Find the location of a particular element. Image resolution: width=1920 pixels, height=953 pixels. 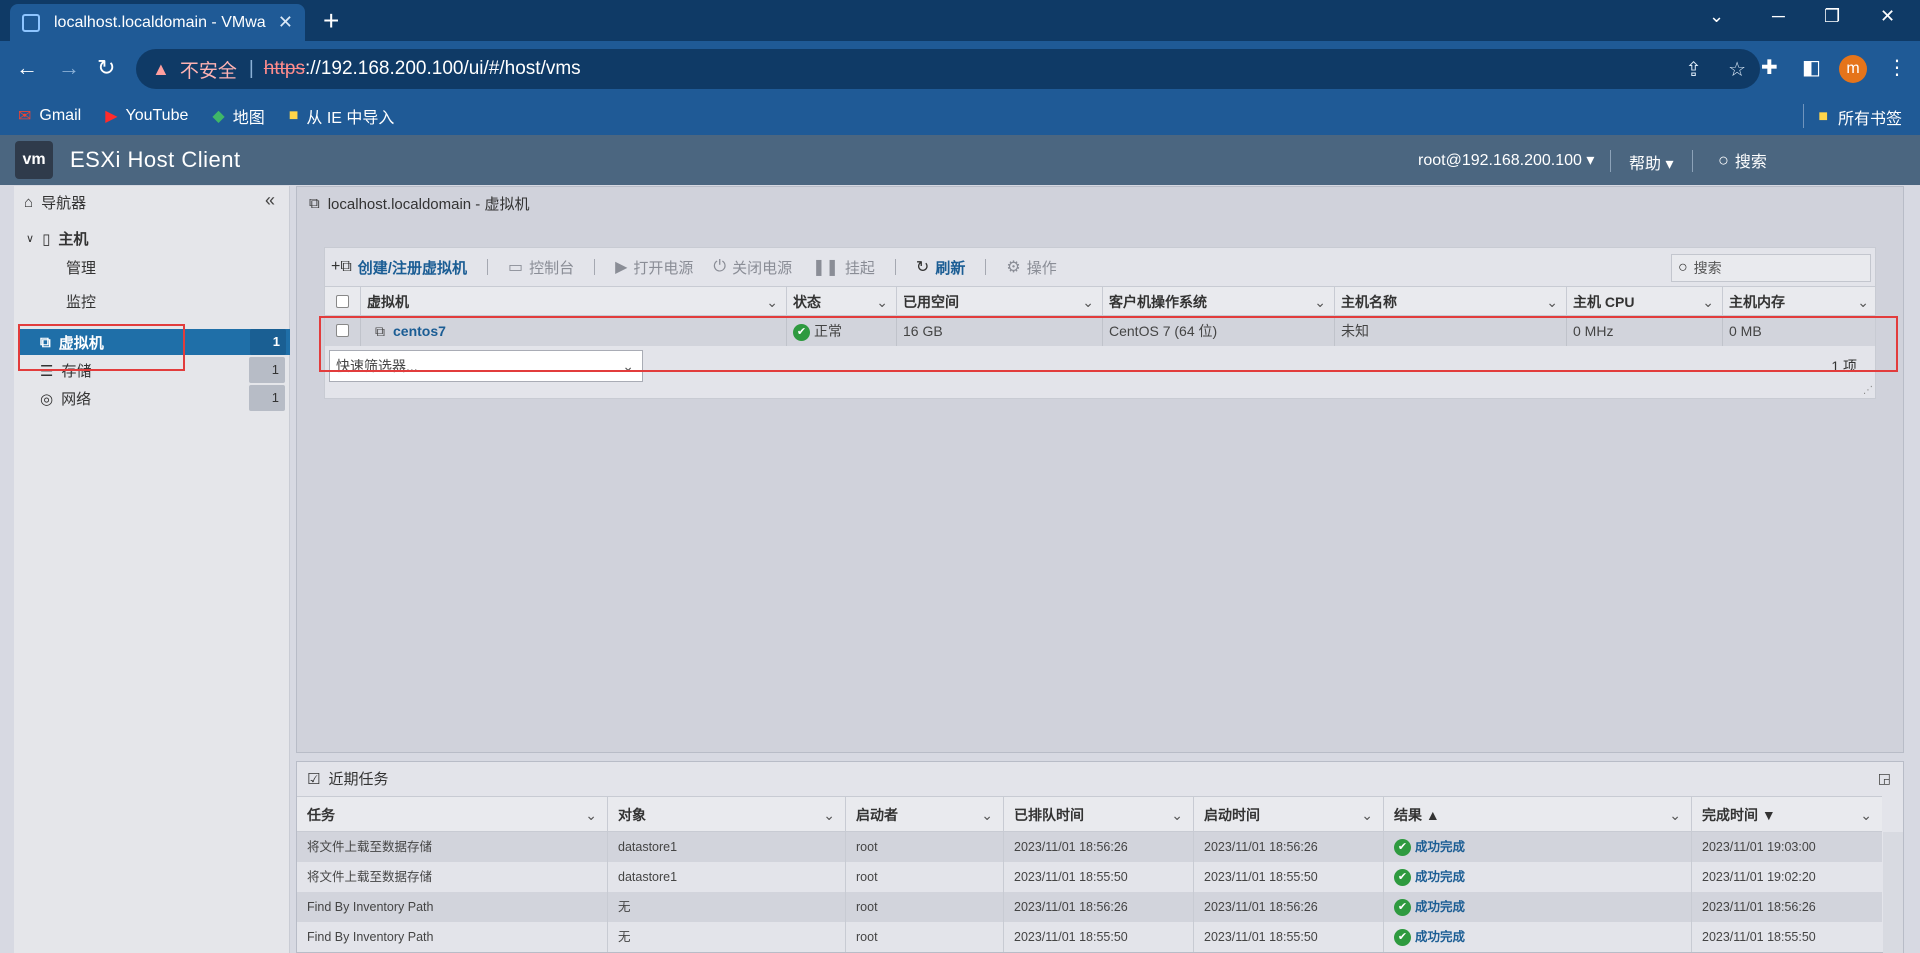

chevron-down-icon: ∨ is located at coordinates (30, 238).